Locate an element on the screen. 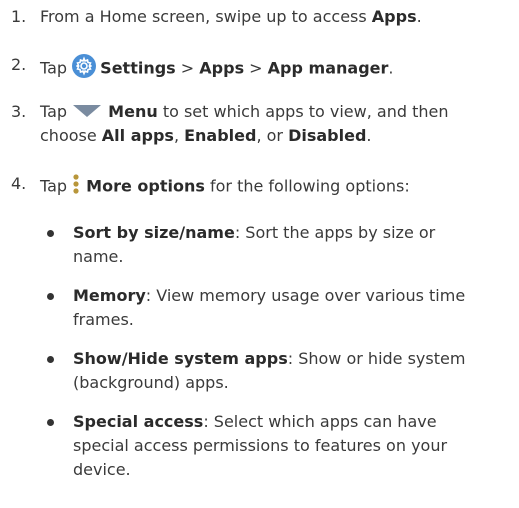 Image resolution: width=519 pixels, height=508 pixels. step-3-or: , or is located at coordinates (272, 135).